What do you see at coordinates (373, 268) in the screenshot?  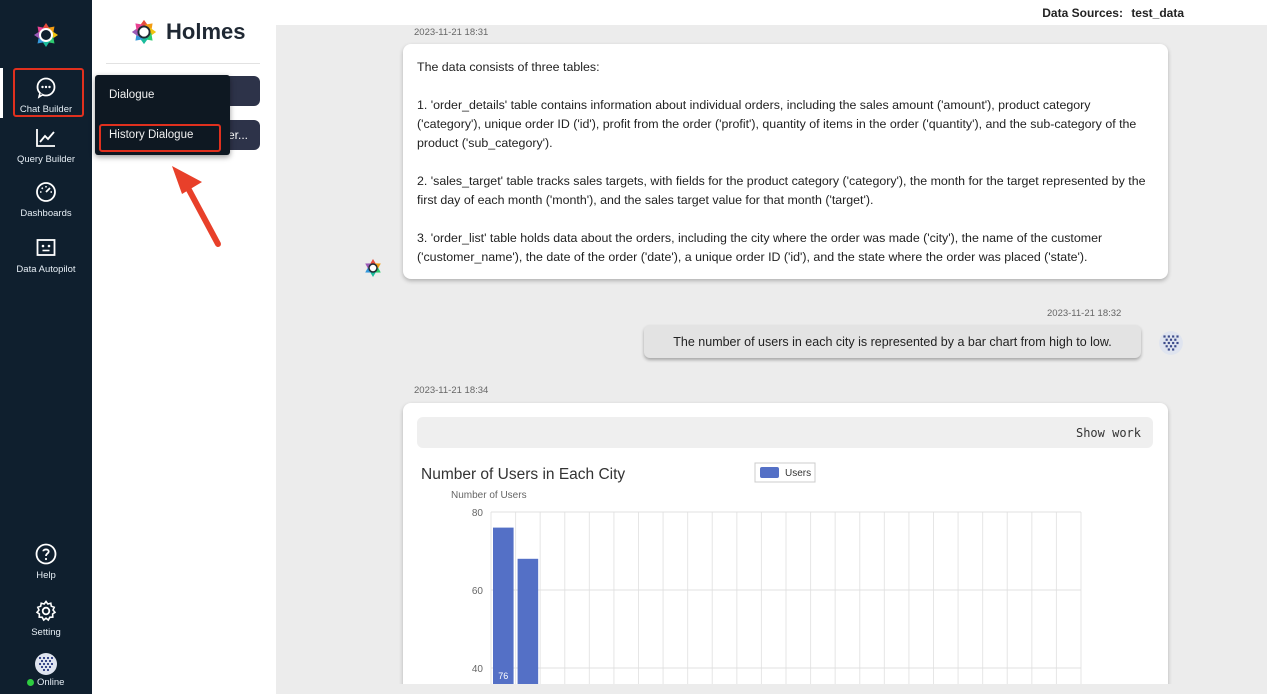 I see `bot-avatar-icon` at bounding box center [373, 268].